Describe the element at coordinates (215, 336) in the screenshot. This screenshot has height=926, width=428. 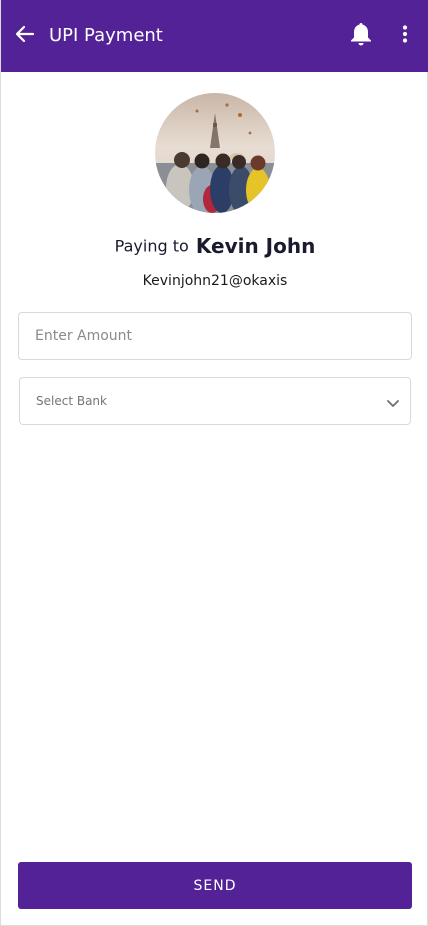
I see `amount-input` at that location.